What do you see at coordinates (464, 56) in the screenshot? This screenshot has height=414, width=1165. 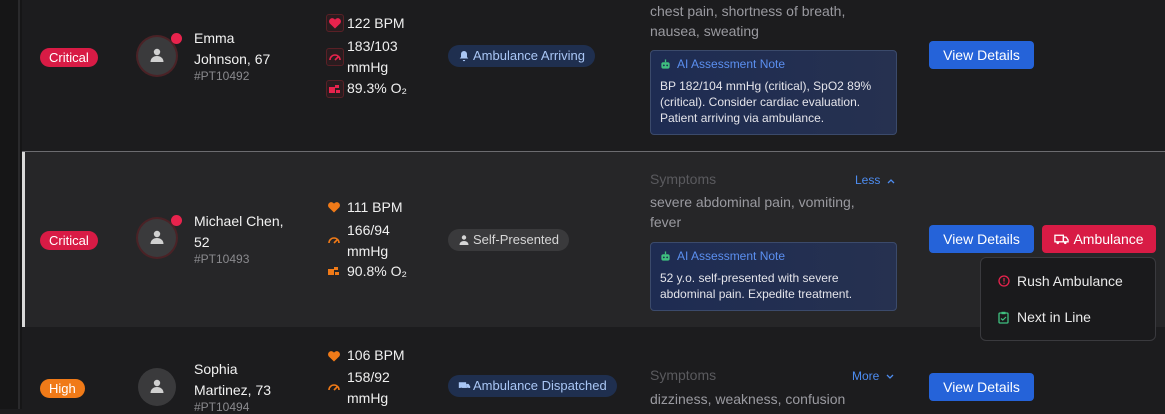 I see `bell-icon` at bounding box center [464, 56].